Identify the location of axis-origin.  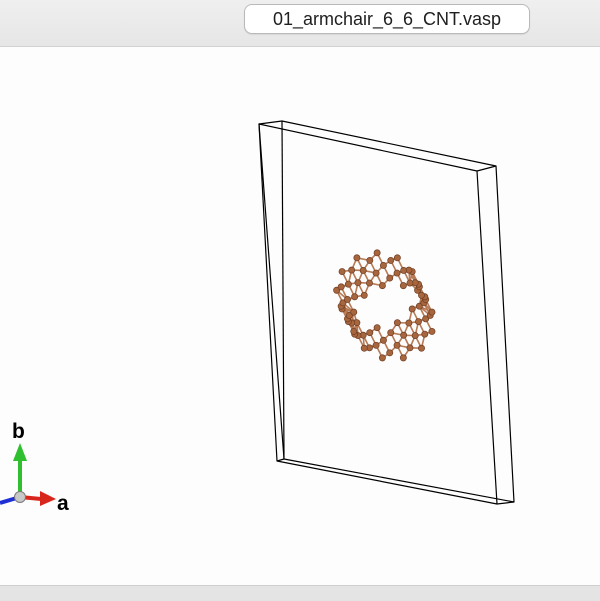
(20, 497).